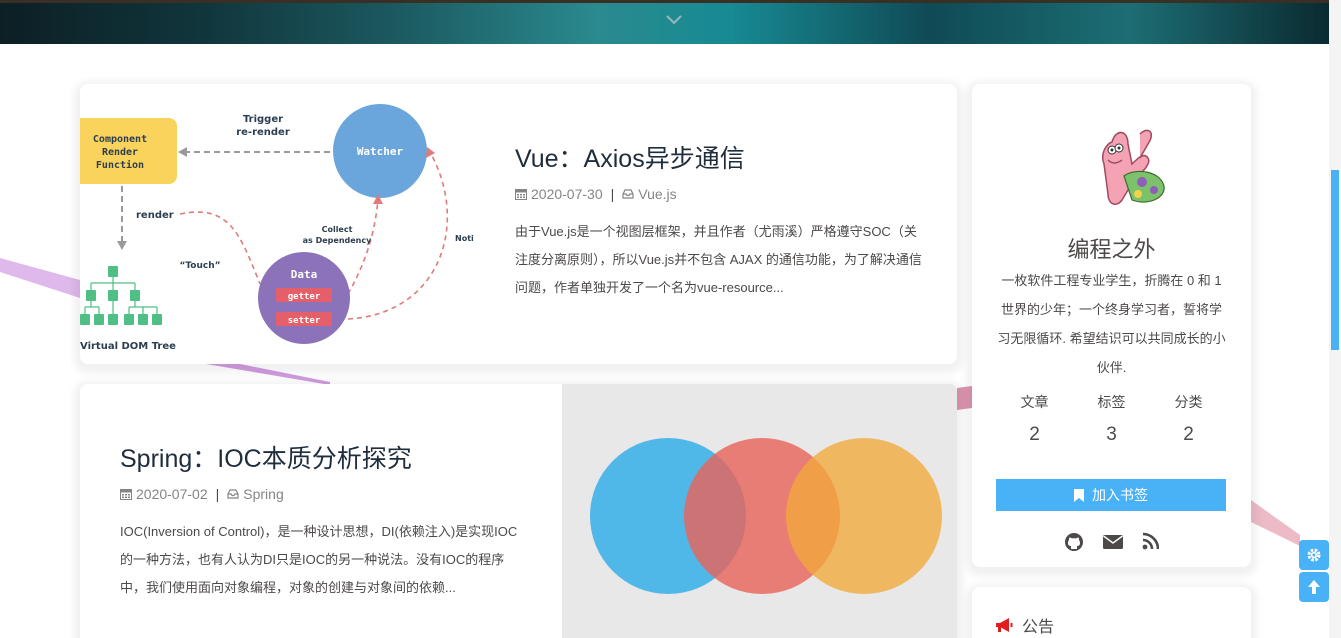 The image size is (1341, 638). I want to click on settings-button, so click(1314, 555).